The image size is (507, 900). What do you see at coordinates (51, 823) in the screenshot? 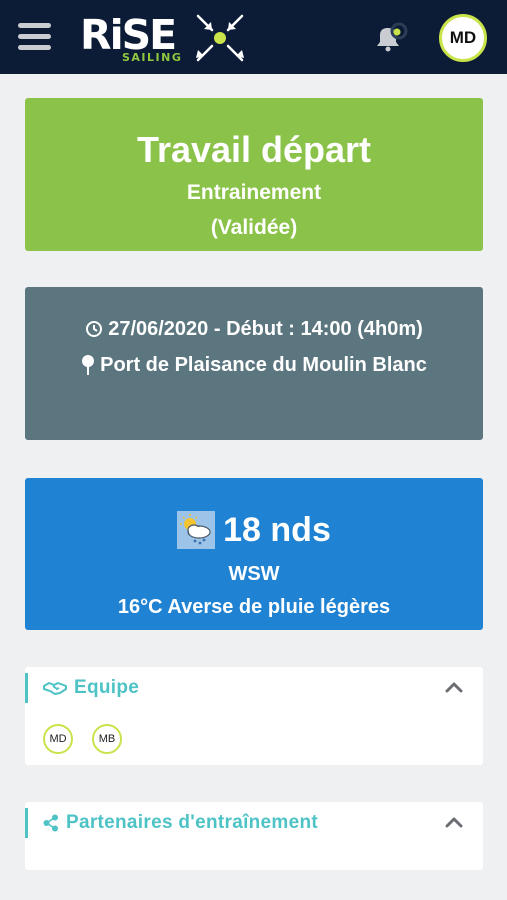
I see `share-icon` at bounding box center [51, 823].